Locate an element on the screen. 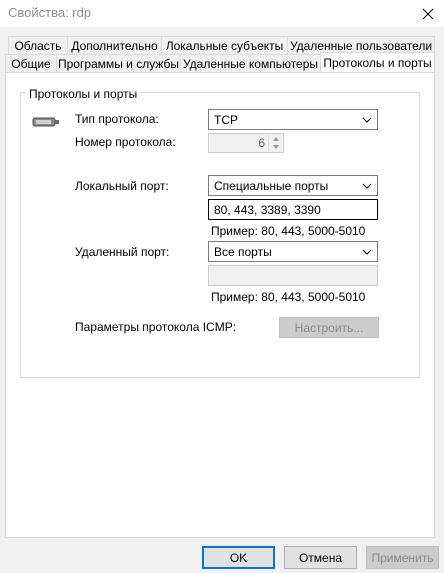 This screenshot has height=573, width=444. tab-label: Общие is located at coordinates (31, 64).